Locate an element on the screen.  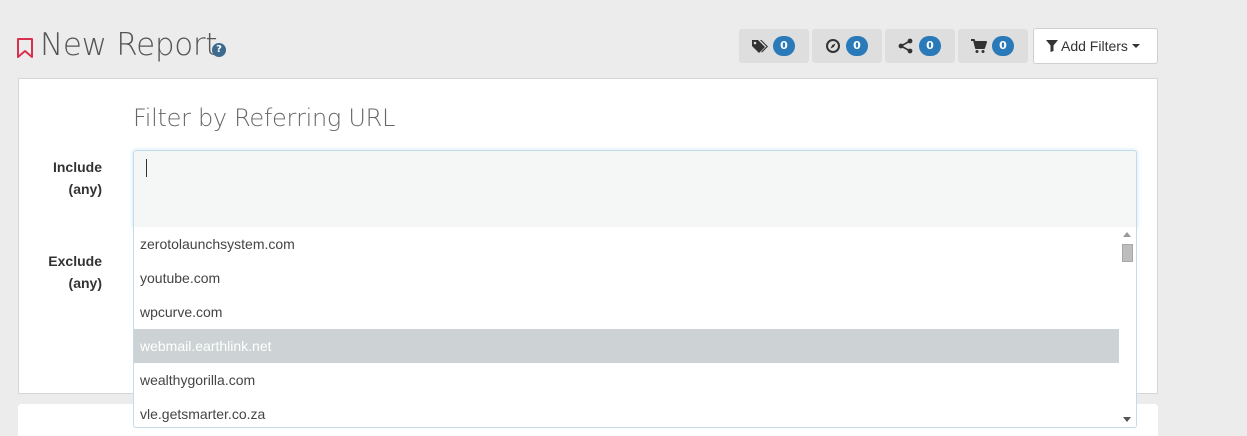
help-icon: ? is located at coordinates (219, 50).